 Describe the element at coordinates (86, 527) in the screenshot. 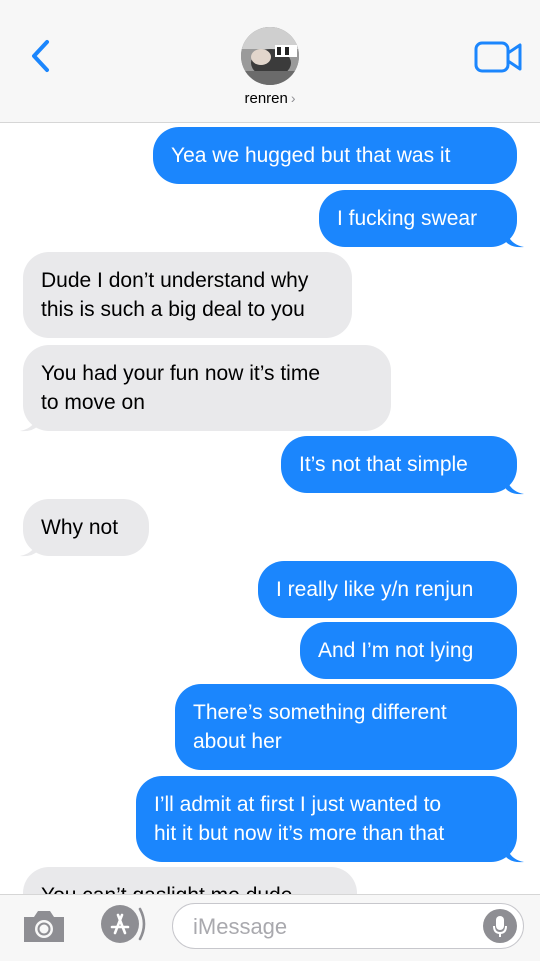

I see `message-bubble-incoming: Why not` at that location.